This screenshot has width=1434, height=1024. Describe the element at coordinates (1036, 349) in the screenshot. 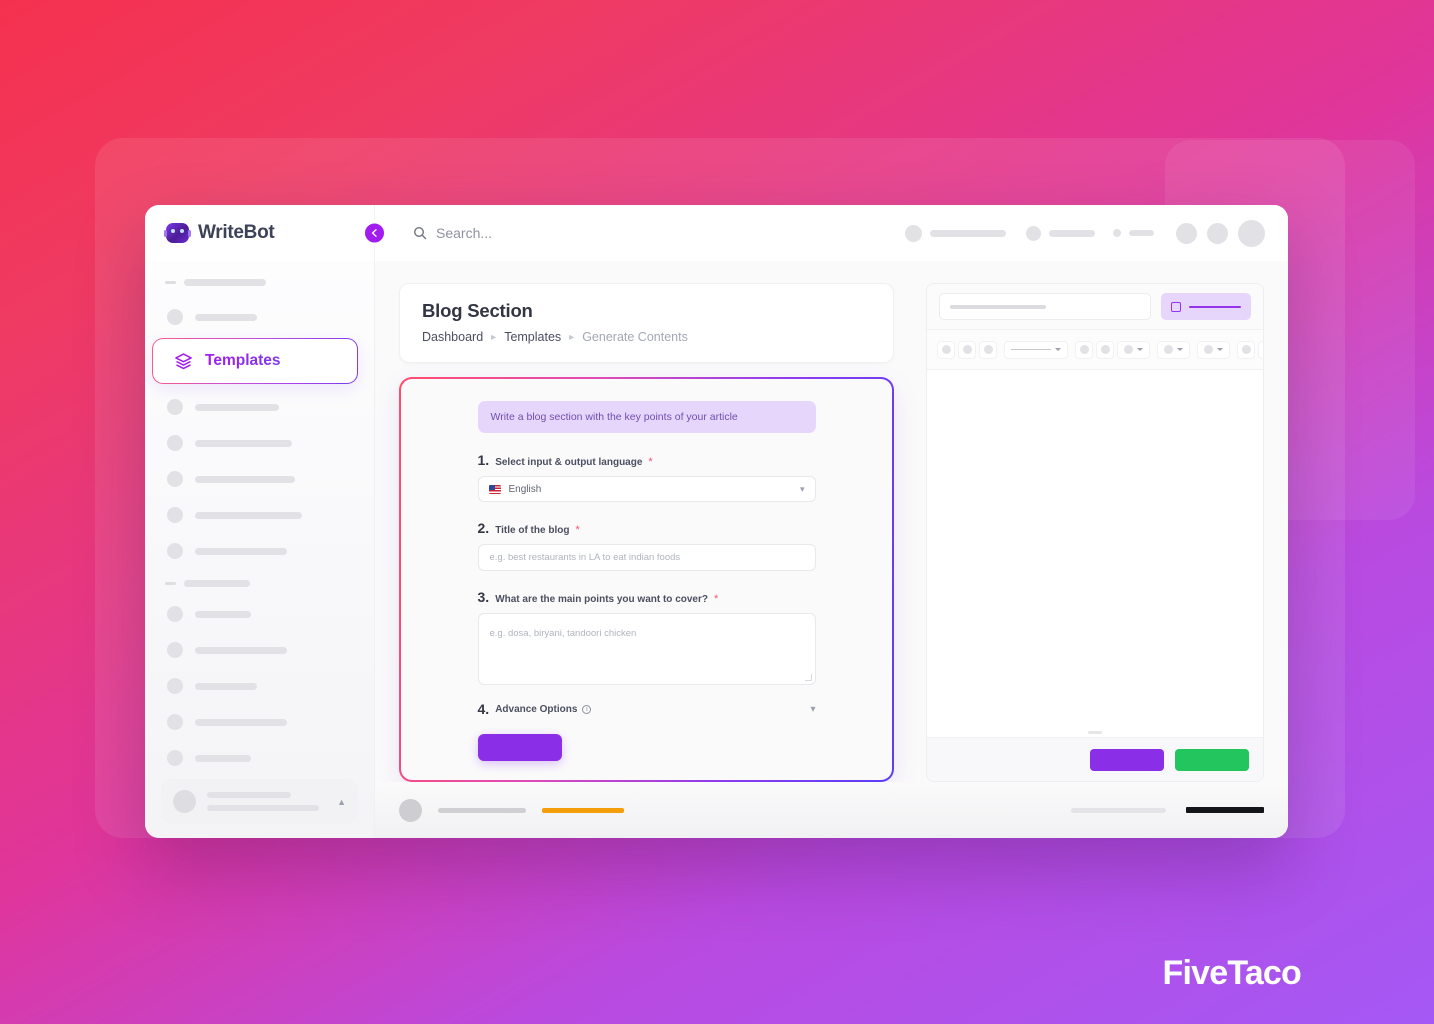

I see `toolbar-dropdown` at that location.